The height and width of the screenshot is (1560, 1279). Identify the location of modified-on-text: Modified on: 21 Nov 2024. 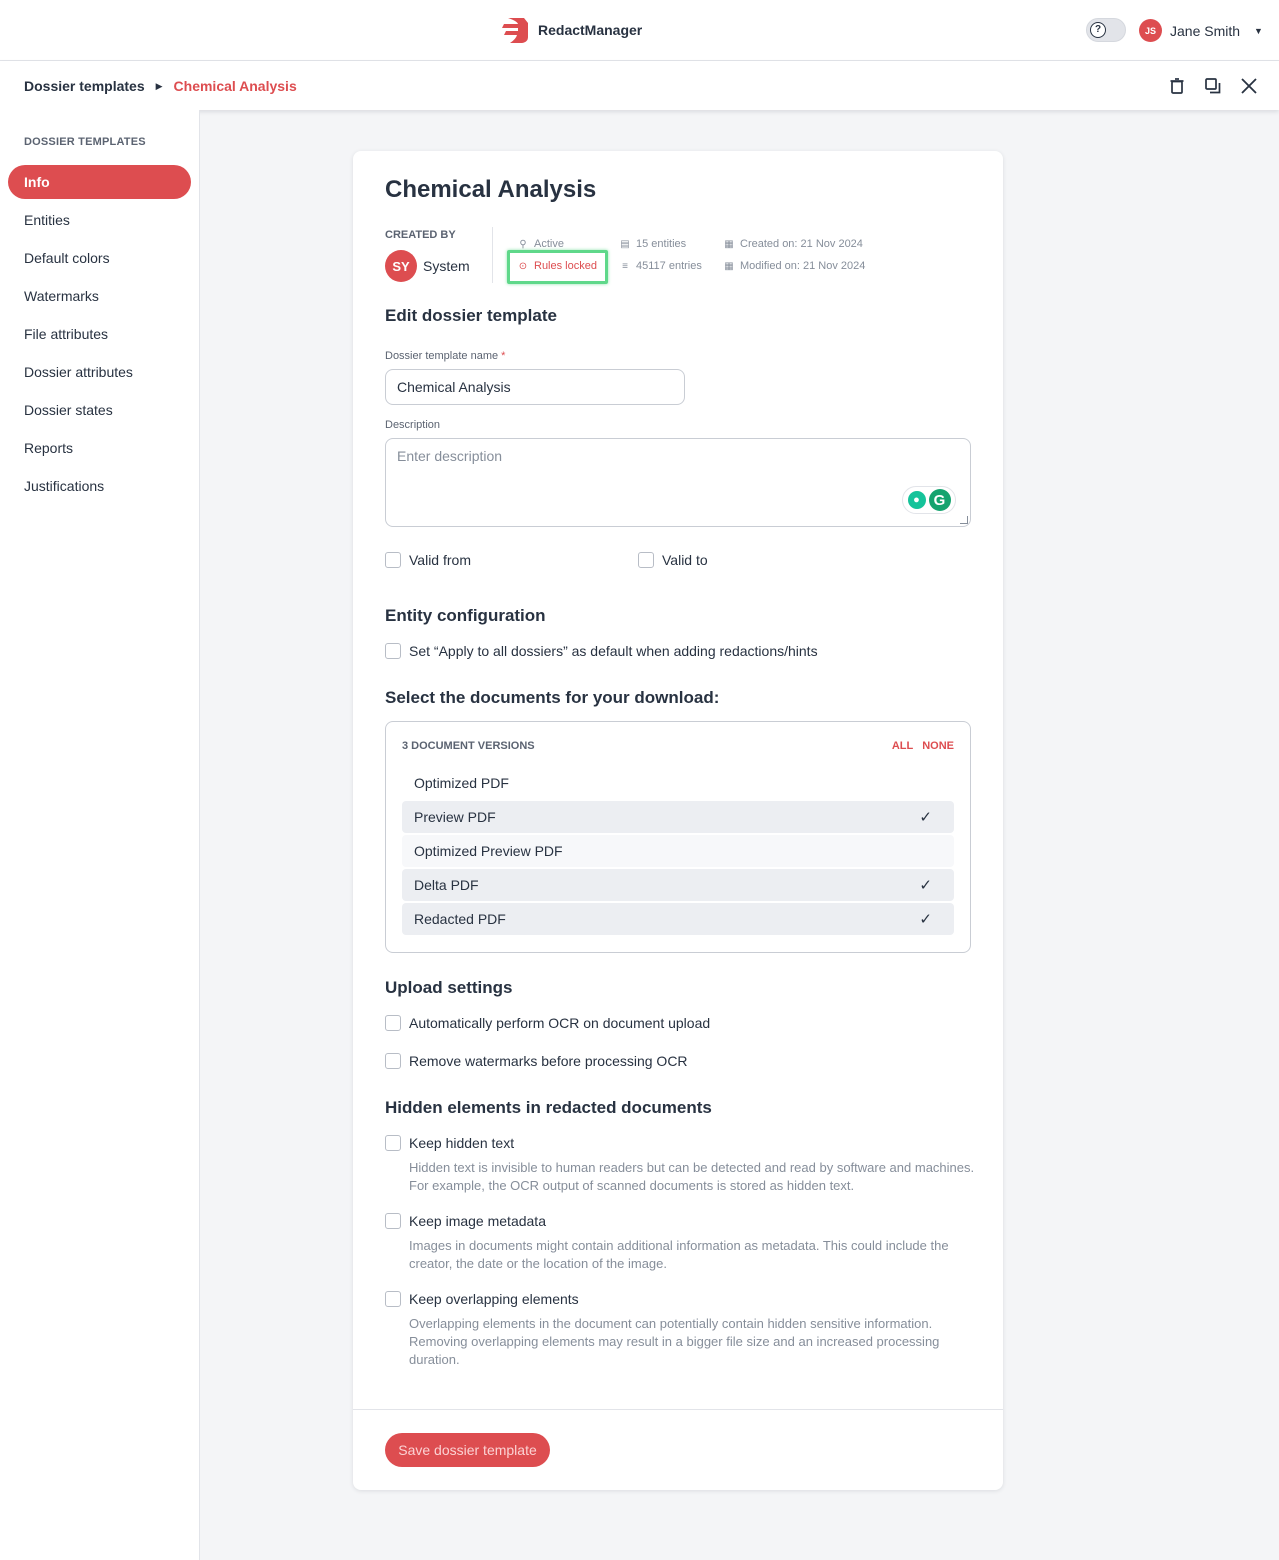
(803, 266).